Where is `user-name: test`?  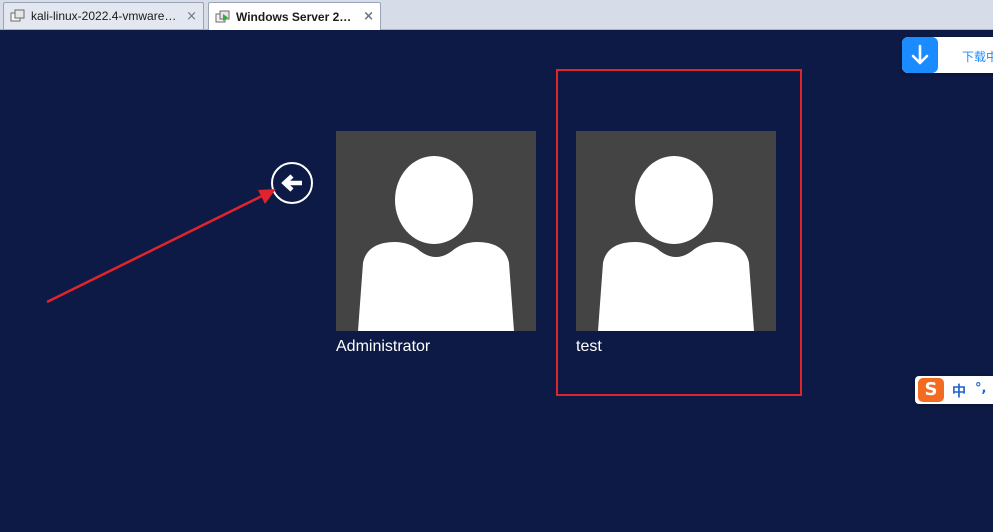 user-name: test is located at coordinates (589, 346).